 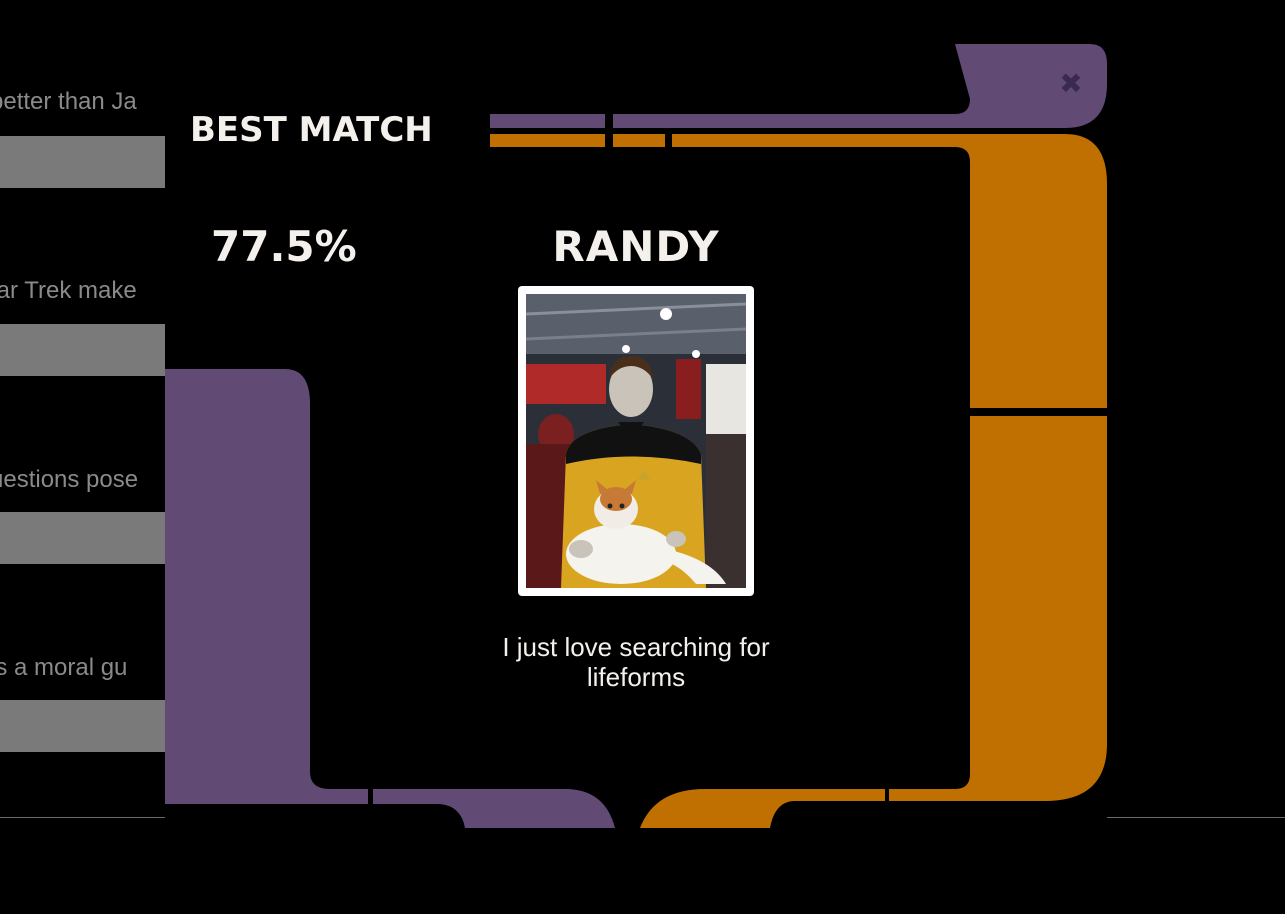 What do you see at coordinates (68, 290) in the screenshot?
I see `question-text: tar Trek make` at bounding box center [68, 290].